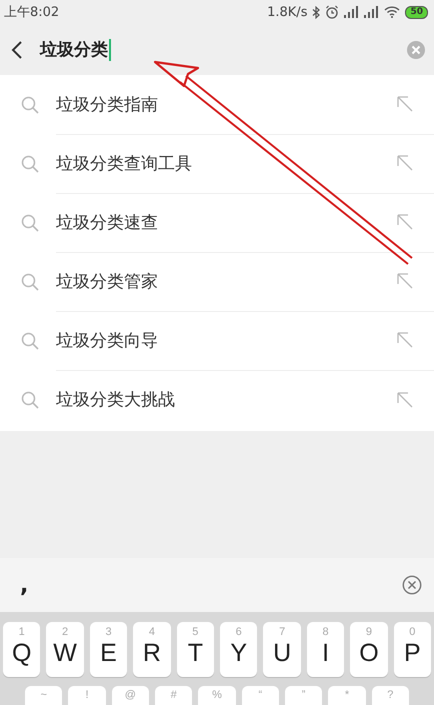 The width and height of the screenshot is (434, 705). I want to click on suggestion-item: 垃圾分类大挑战, so click(115, 399).